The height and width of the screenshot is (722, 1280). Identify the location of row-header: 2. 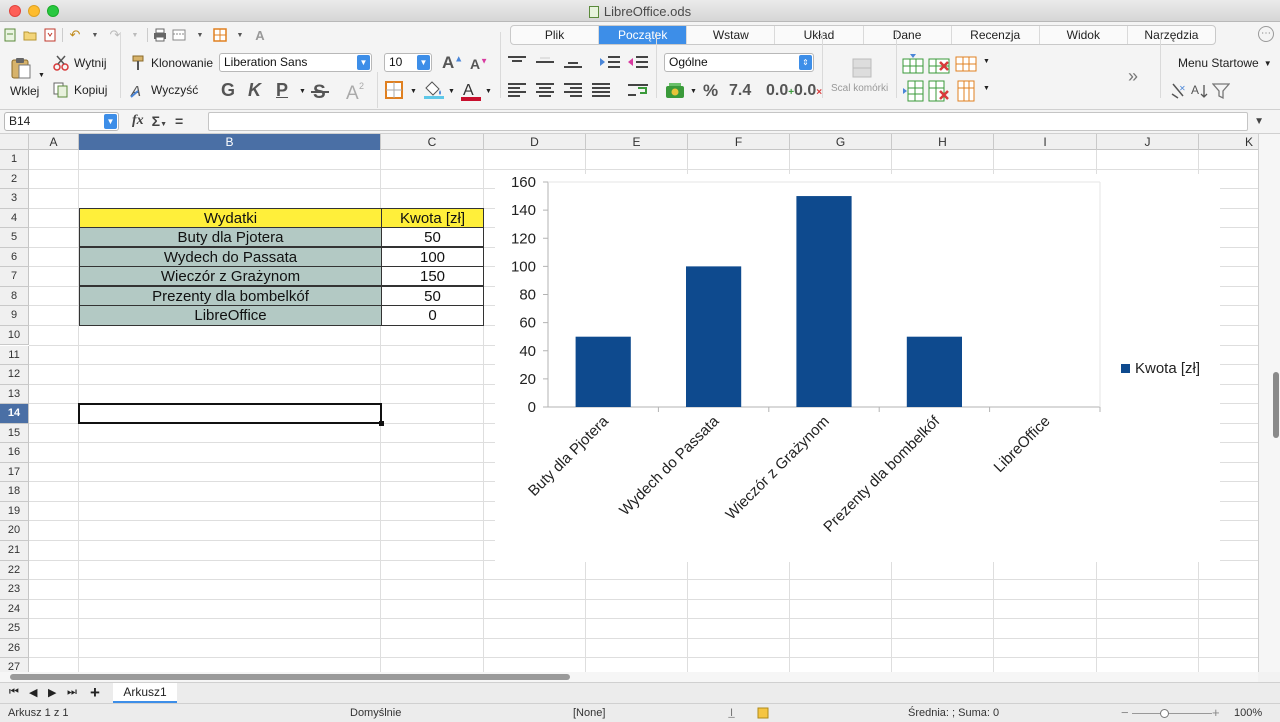
(14, 179).